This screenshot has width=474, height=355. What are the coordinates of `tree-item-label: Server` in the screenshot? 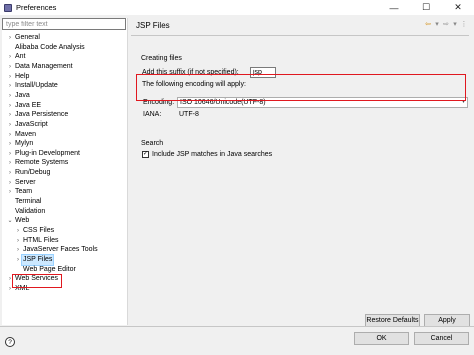 It's located at (25, 182).